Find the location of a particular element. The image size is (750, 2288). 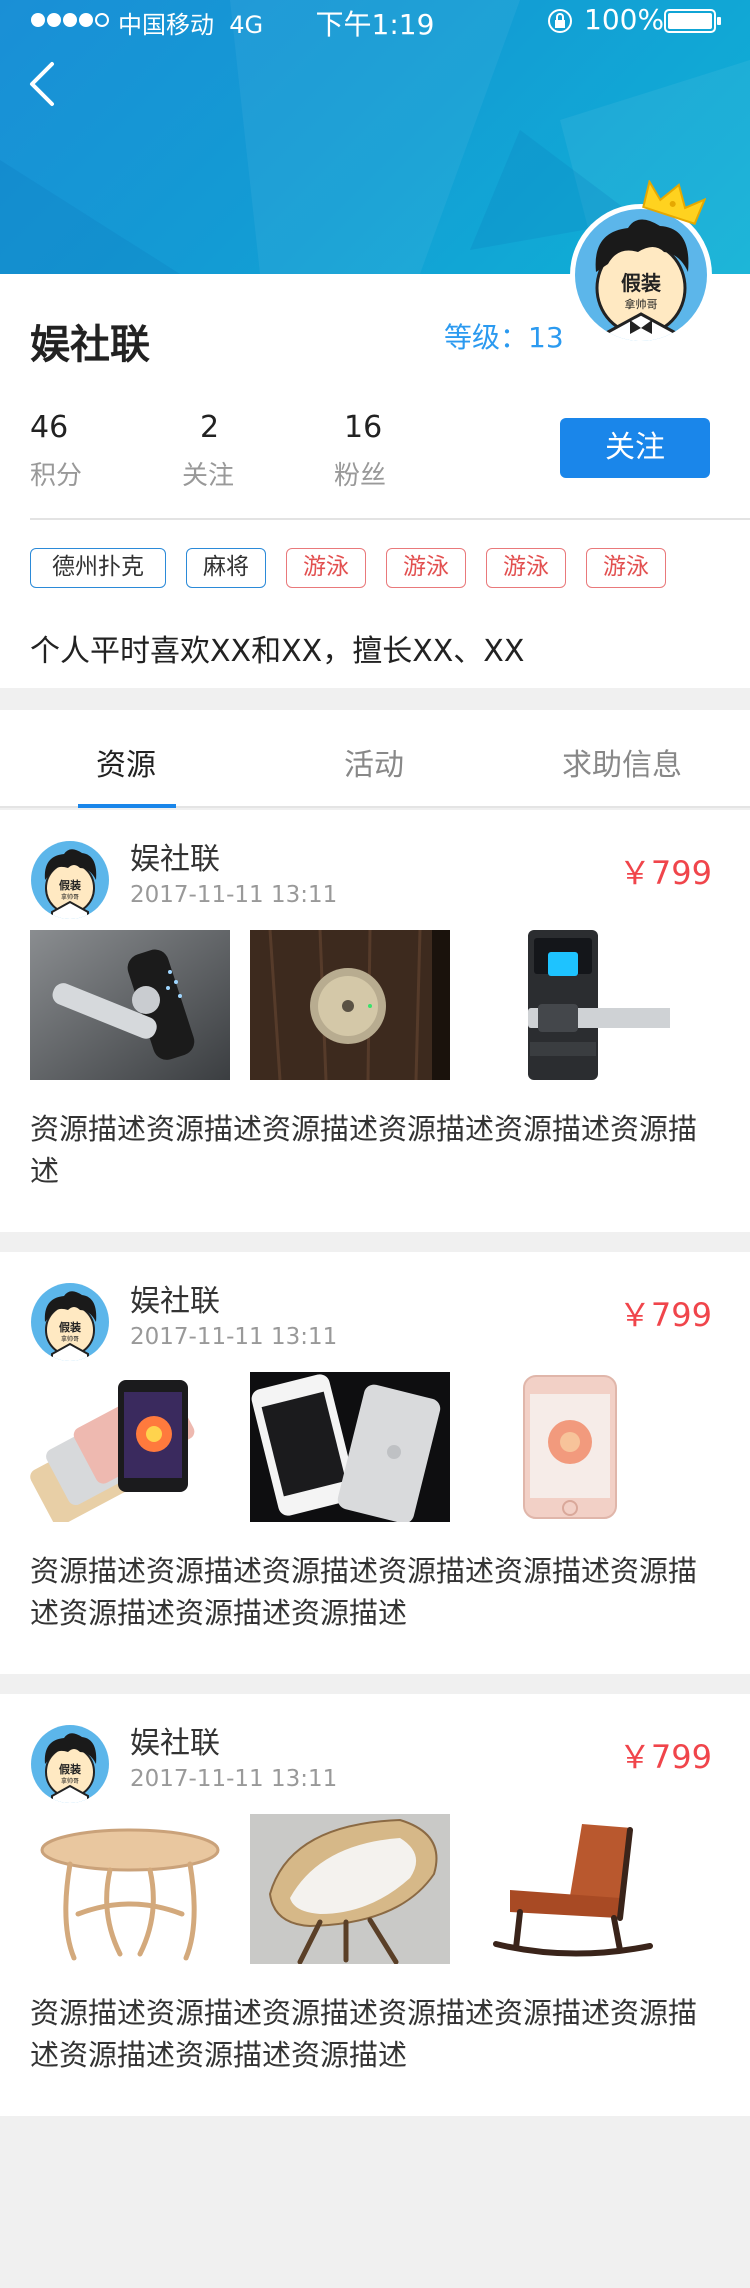

stat-points: 46 积分 is located at coordinates (56, 451).